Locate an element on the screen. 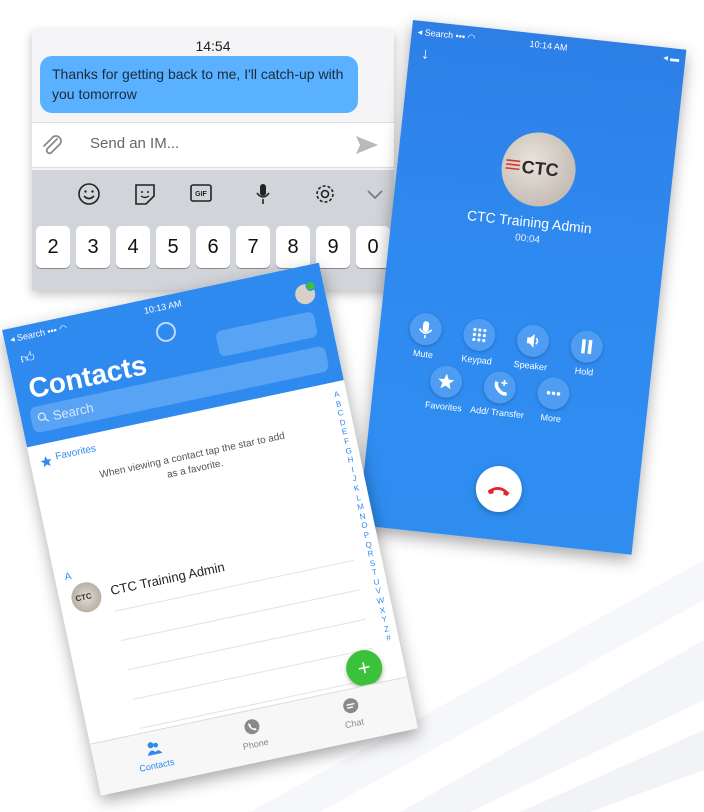  key-3: 3 is located at coordinates (93, 247).